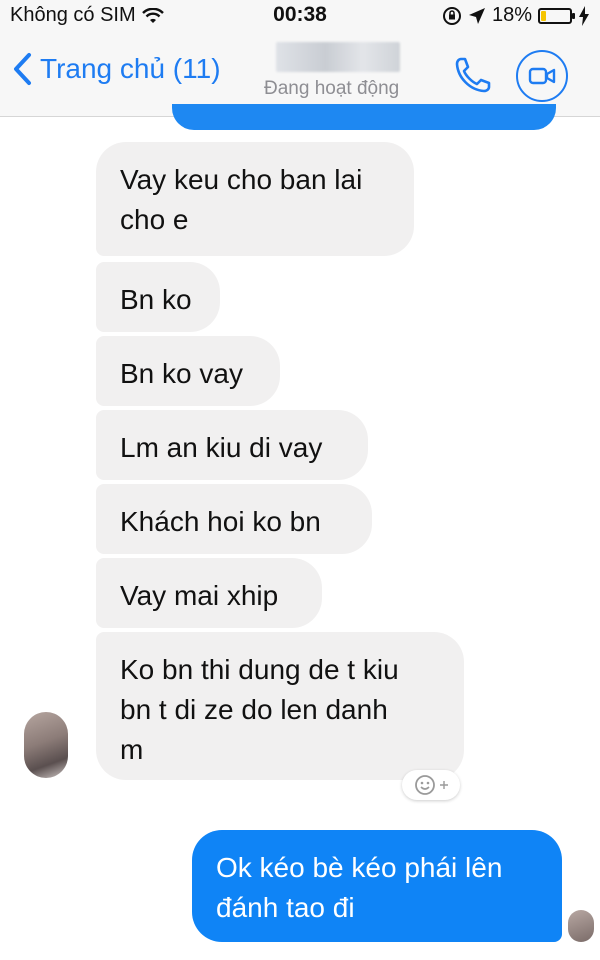 The height and width of the screenshot is (960, 600). Describe the element at coordinates (181, 373) in the screenshot. I see `message-text: Bn ko vay` at that location.